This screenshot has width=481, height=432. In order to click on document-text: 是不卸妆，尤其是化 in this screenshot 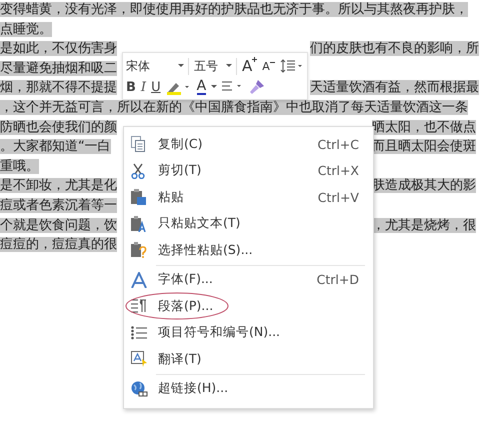, I will do `click(58, 186)`.